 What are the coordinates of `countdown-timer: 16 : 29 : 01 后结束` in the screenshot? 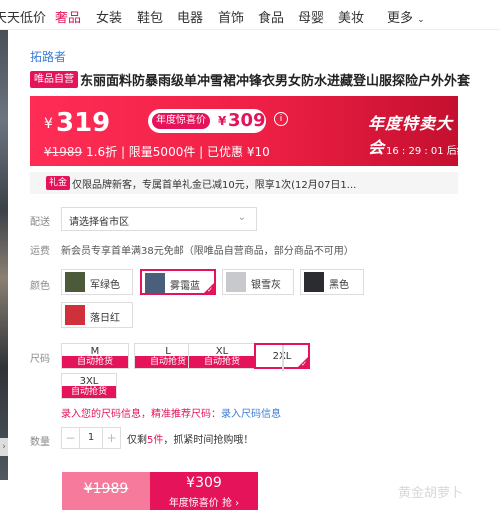 It's located at (422, 151).